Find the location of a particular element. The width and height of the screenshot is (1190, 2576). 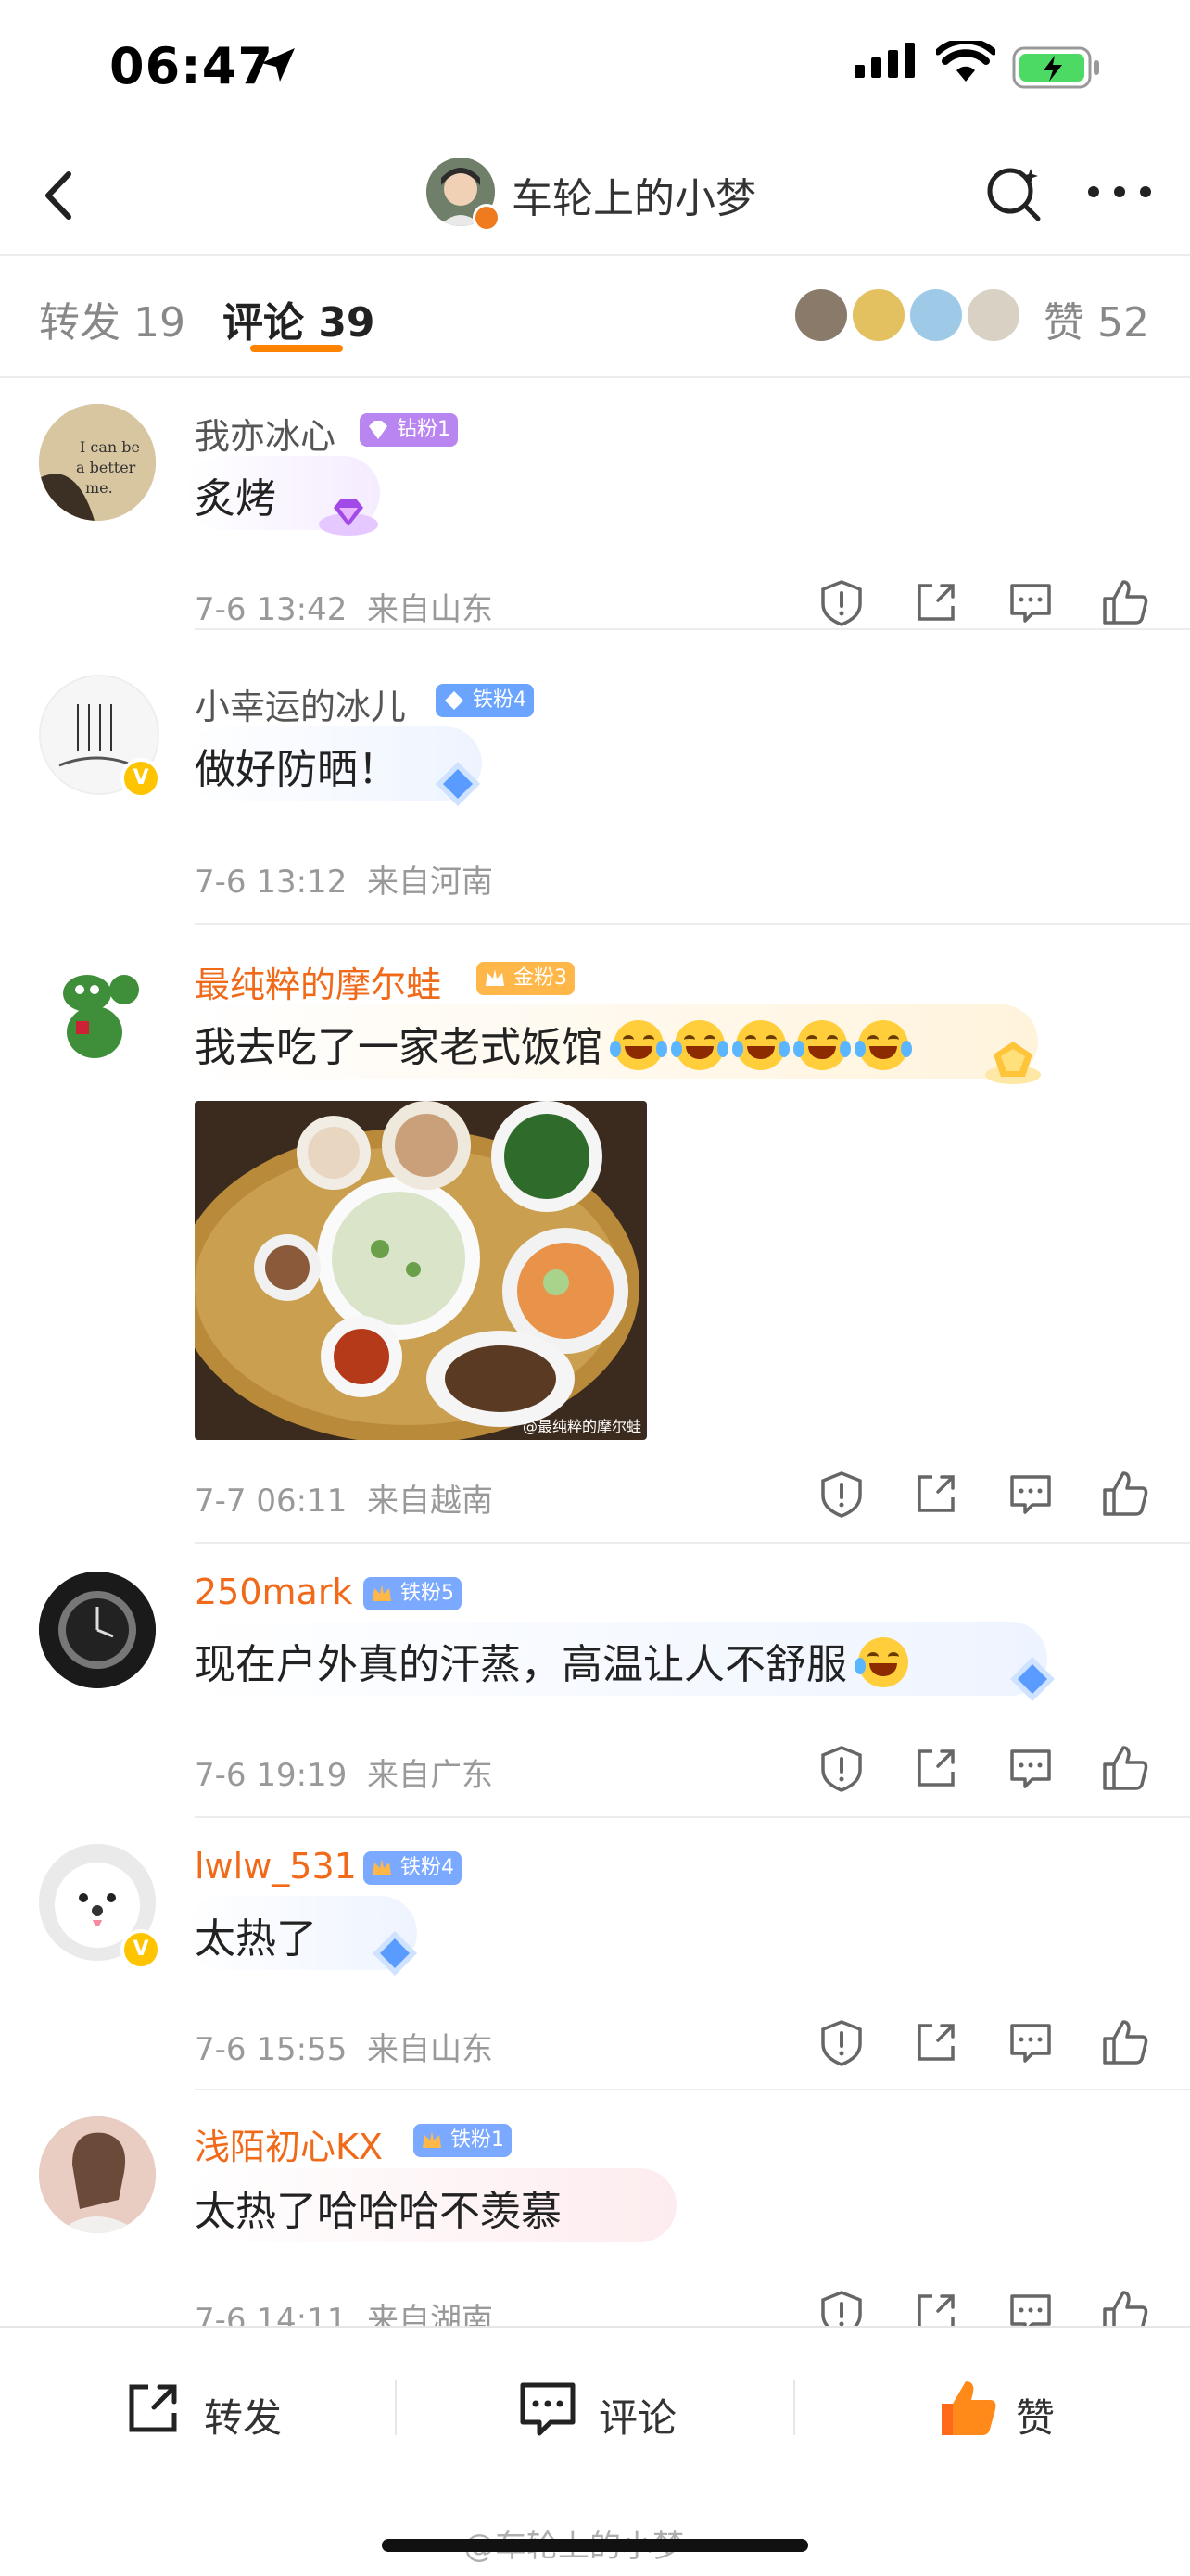

photo-watermark: @最纯粹的摩尔蛙 is located at coordinates (581, 1426).